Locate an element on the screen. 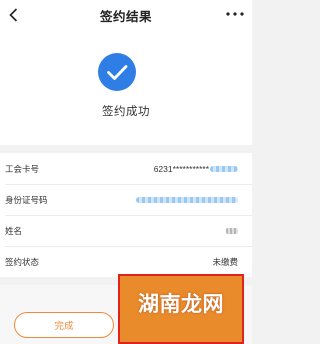 This screenshot has height=344, width=320. info-row-id-number: 身份证号码 is located at coordinates (126, 199).